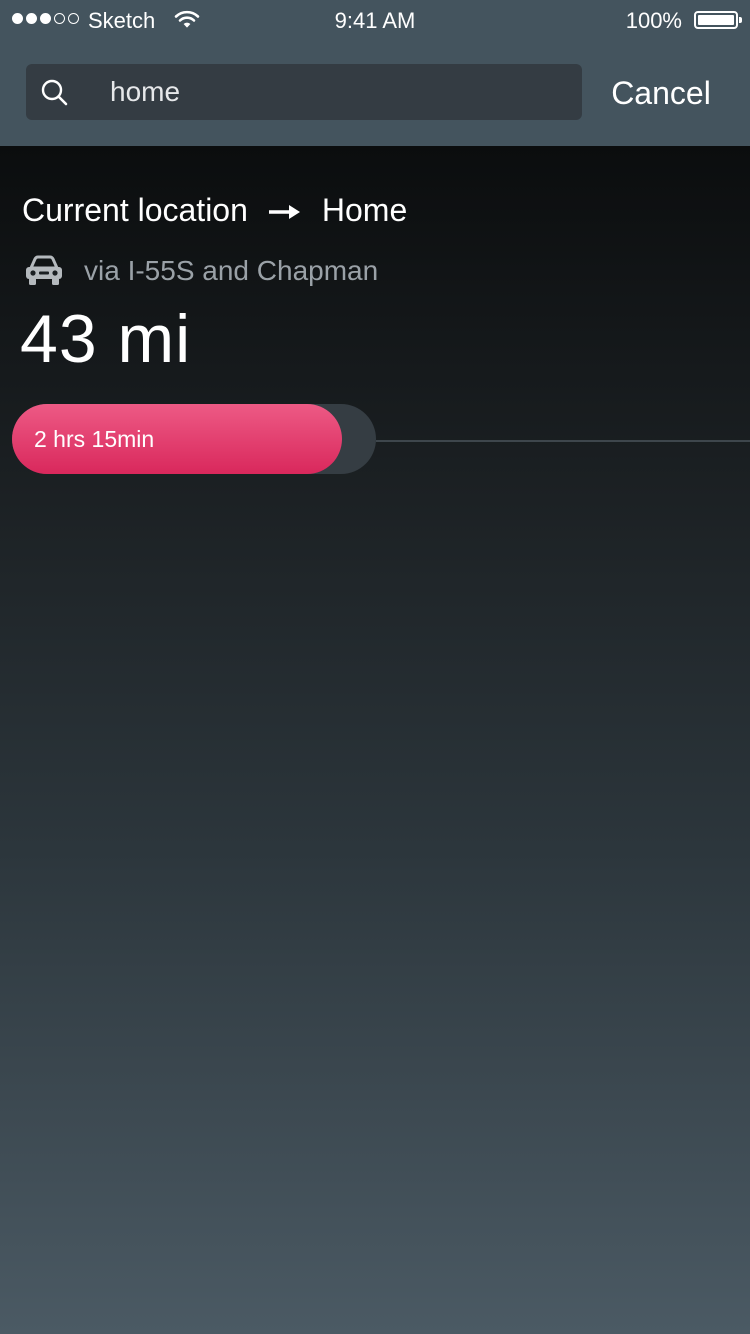 Image resolution: width=750 pixels, height=1334 pixels. Describe the element at coordinates (653, 20) in the screenshot. I see `battery-percentage: 100%` at that location.